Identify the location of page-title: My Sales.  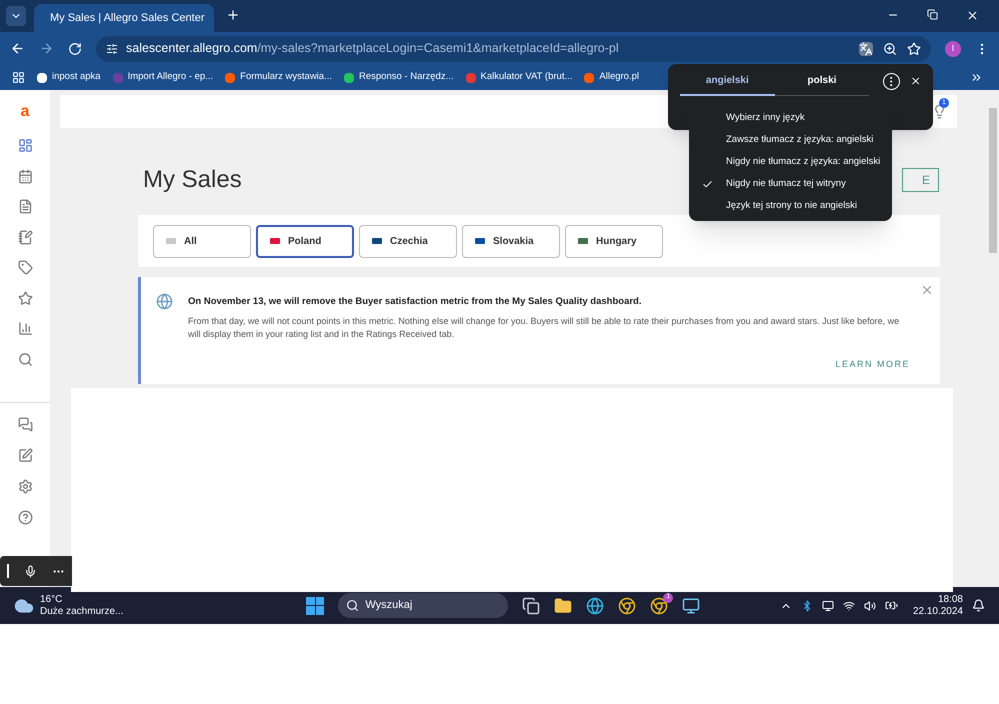
(192, 180).